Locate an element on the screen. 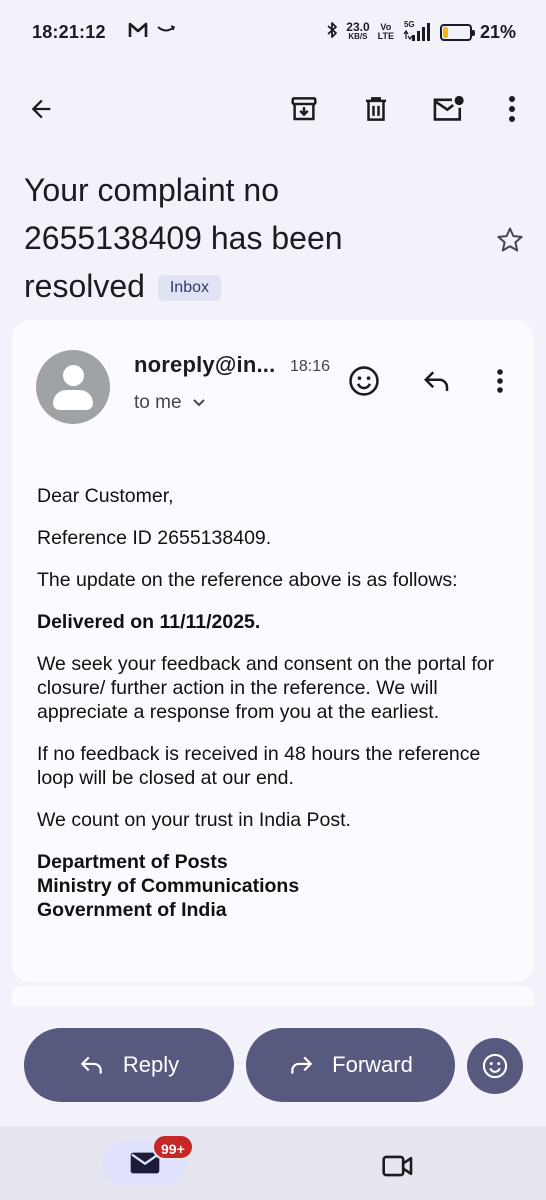 This screenshot has width=546, height=1200. add-reaction-button is located at coordinates (364, 381).